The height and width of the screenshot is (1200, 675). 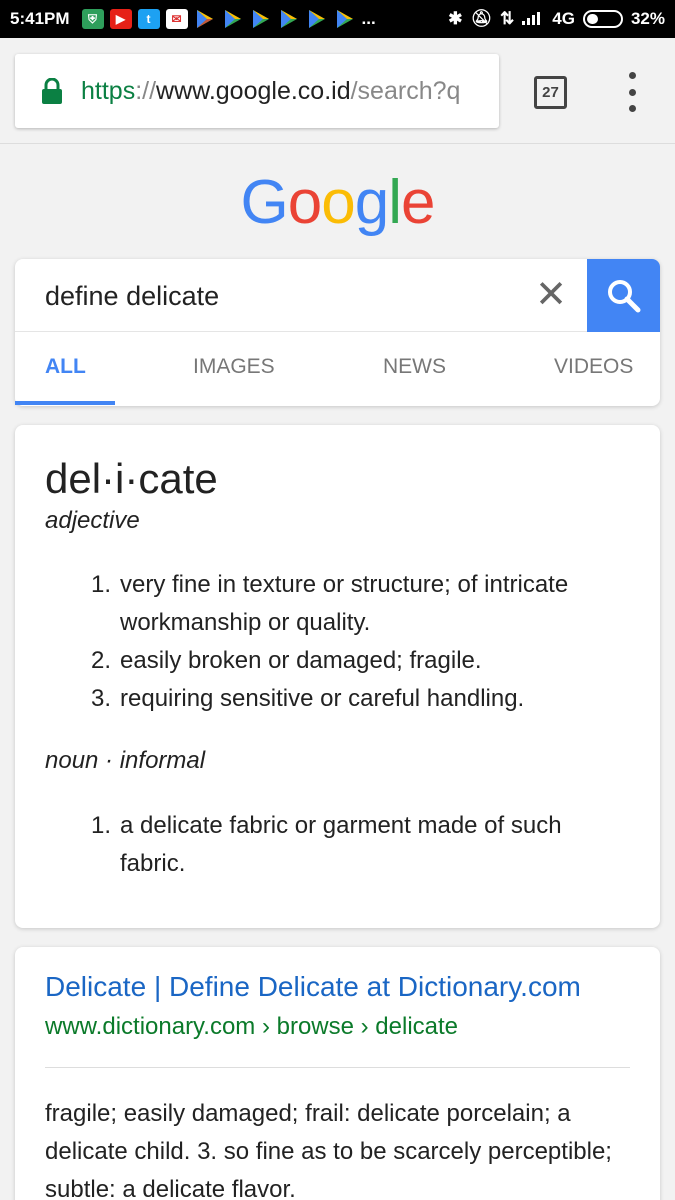 What do you see at coordinates (337, 1067) in the screenshot?
I see `divider` at bounding box center [337, 1067].